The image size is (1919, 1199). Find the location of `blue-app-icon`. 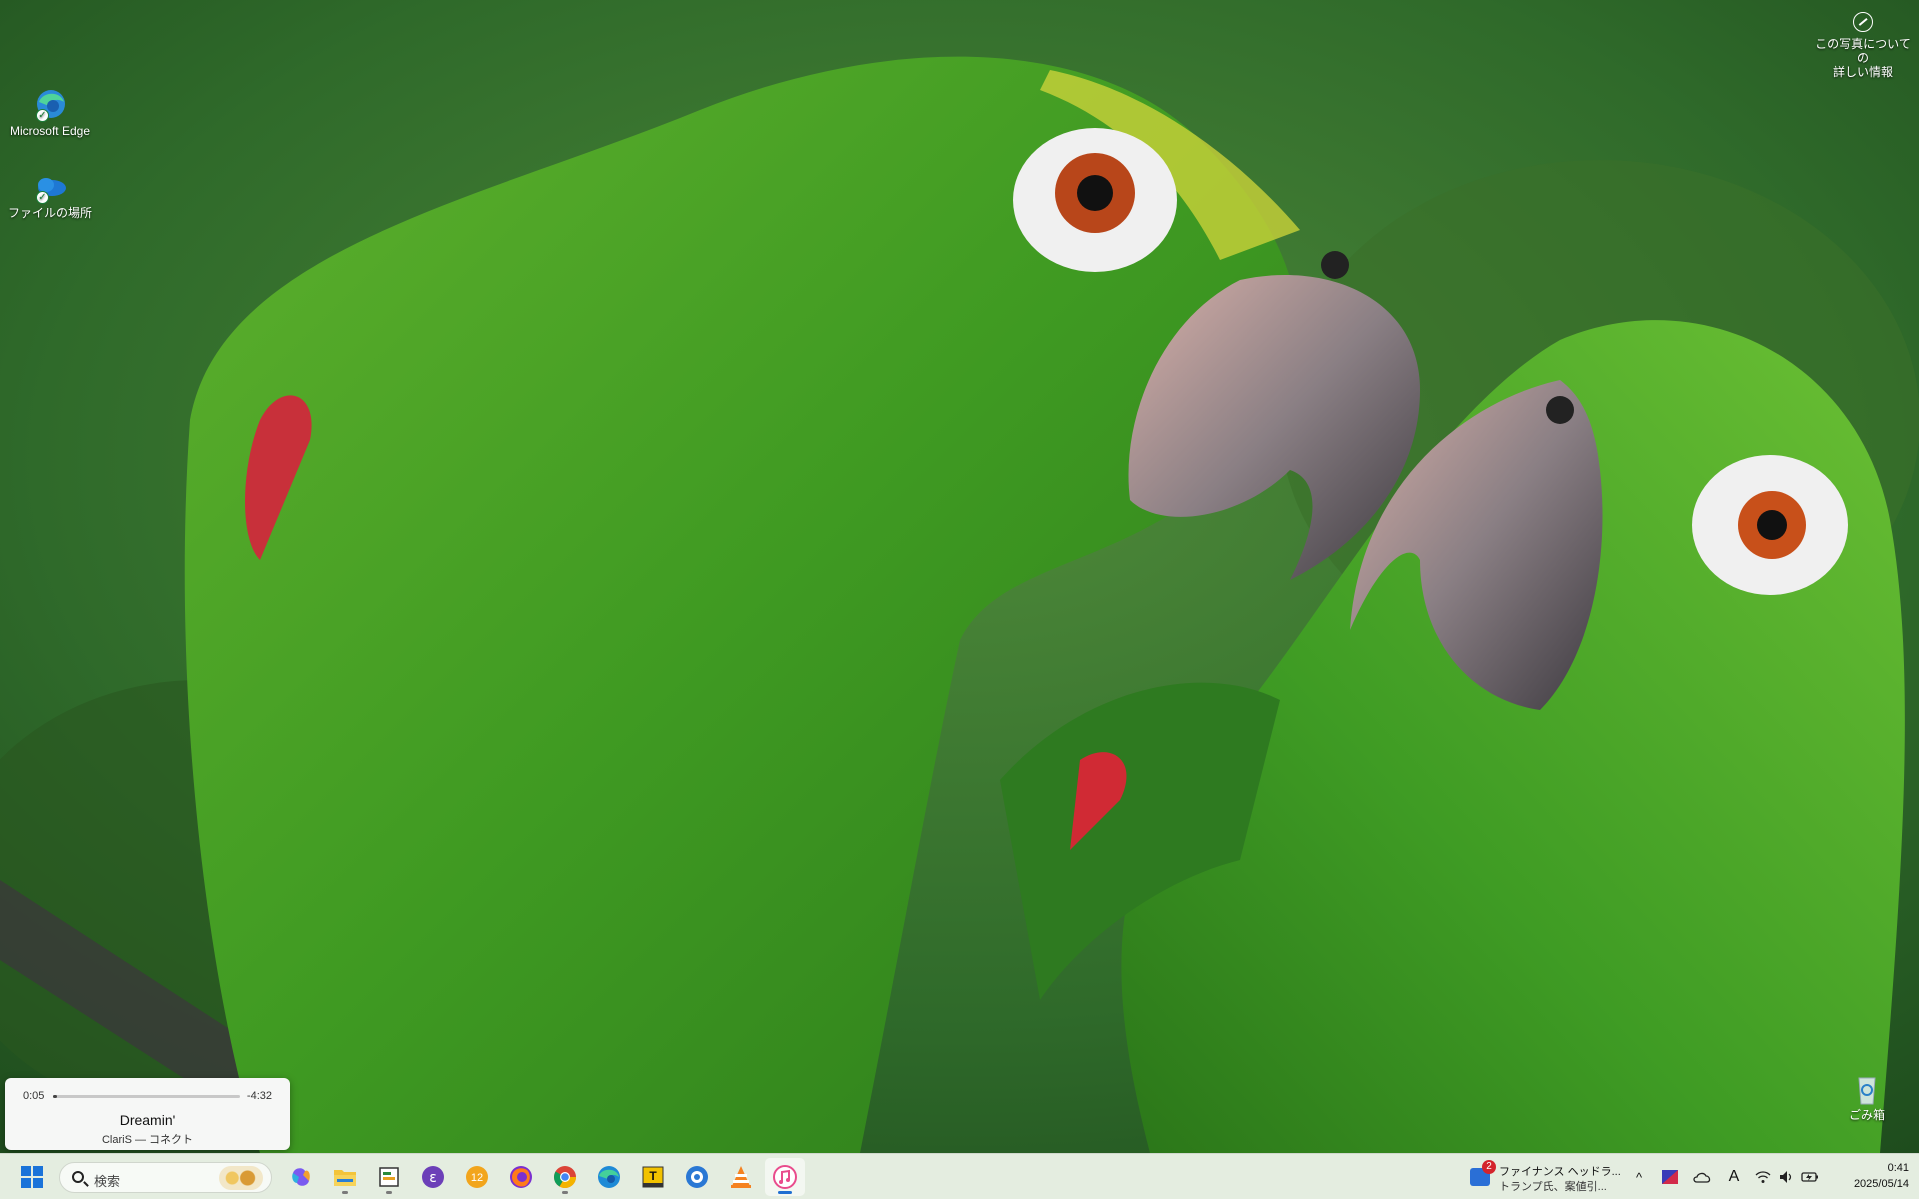

blue-app-icon is located at coordinates (697, 1177).